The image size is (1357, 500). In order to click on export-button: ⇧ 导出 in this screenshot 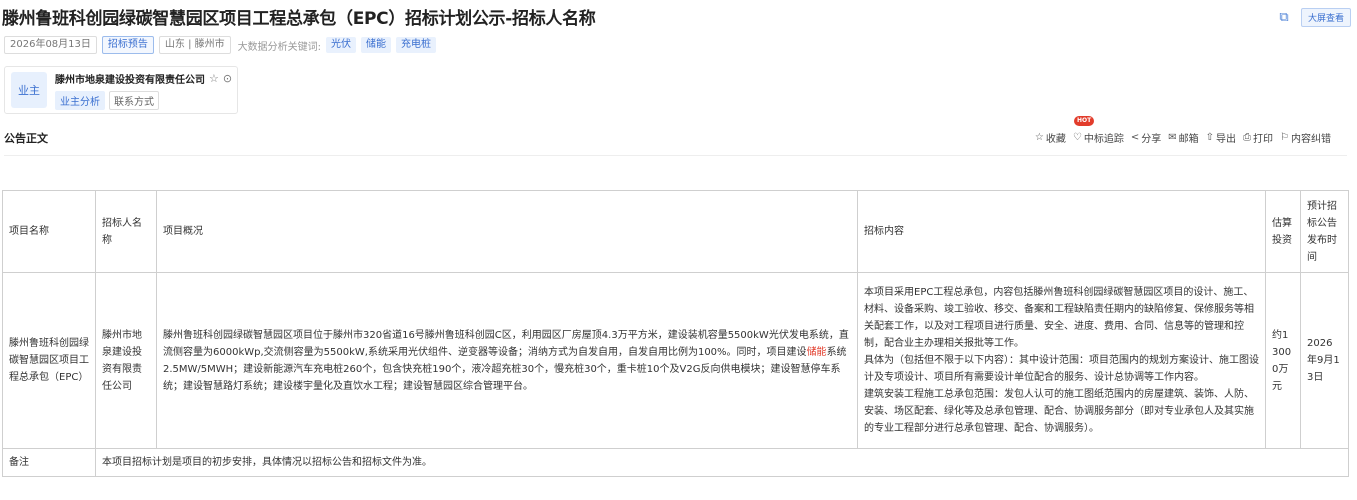, I will do `click(1221, 137)`.